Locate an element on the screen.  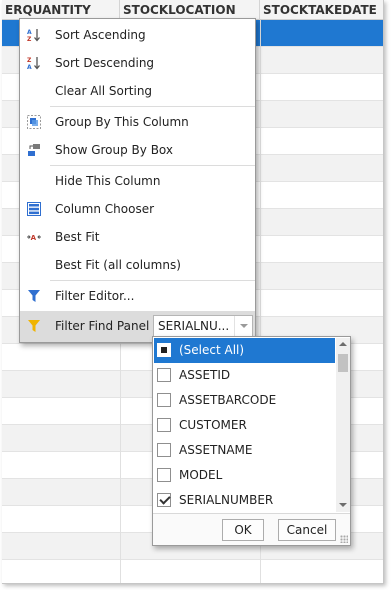
list-item: ASSETNAME is located at coordinates (244, 450).